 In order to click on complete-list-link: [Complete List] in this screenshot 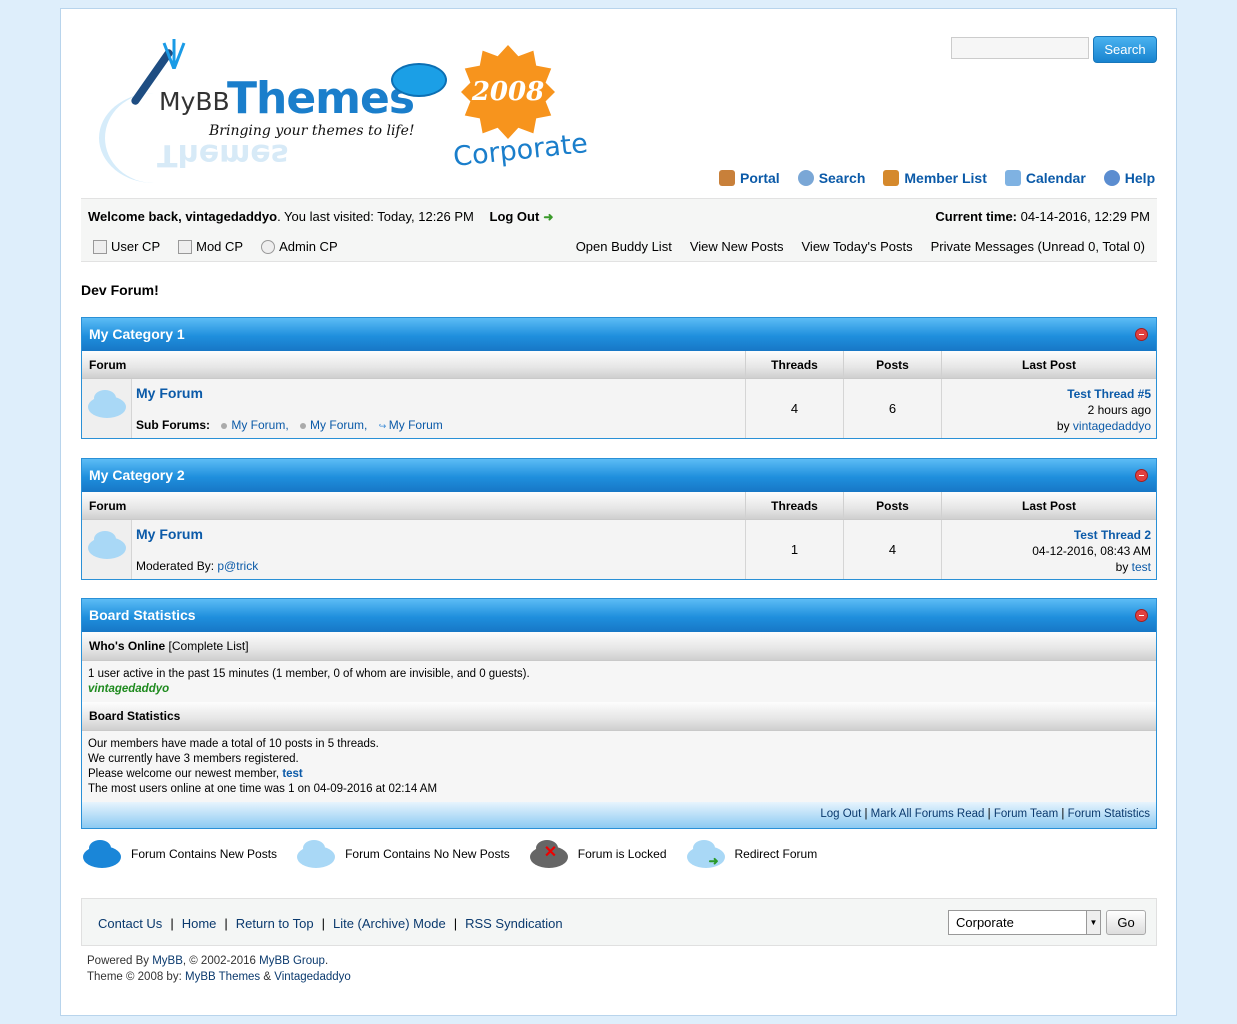, I will do `click(209, 646)`.